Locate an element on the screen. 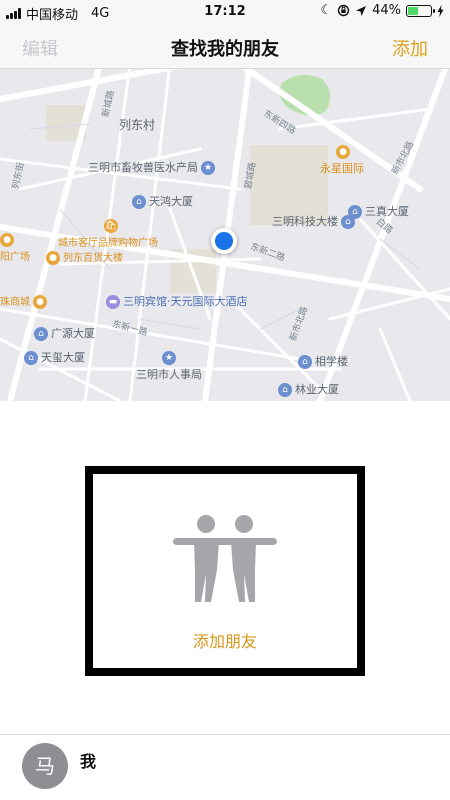 The image size is (450, 800). map-label-plaza: ● 阳广场 is located at coordinates (15, 248).